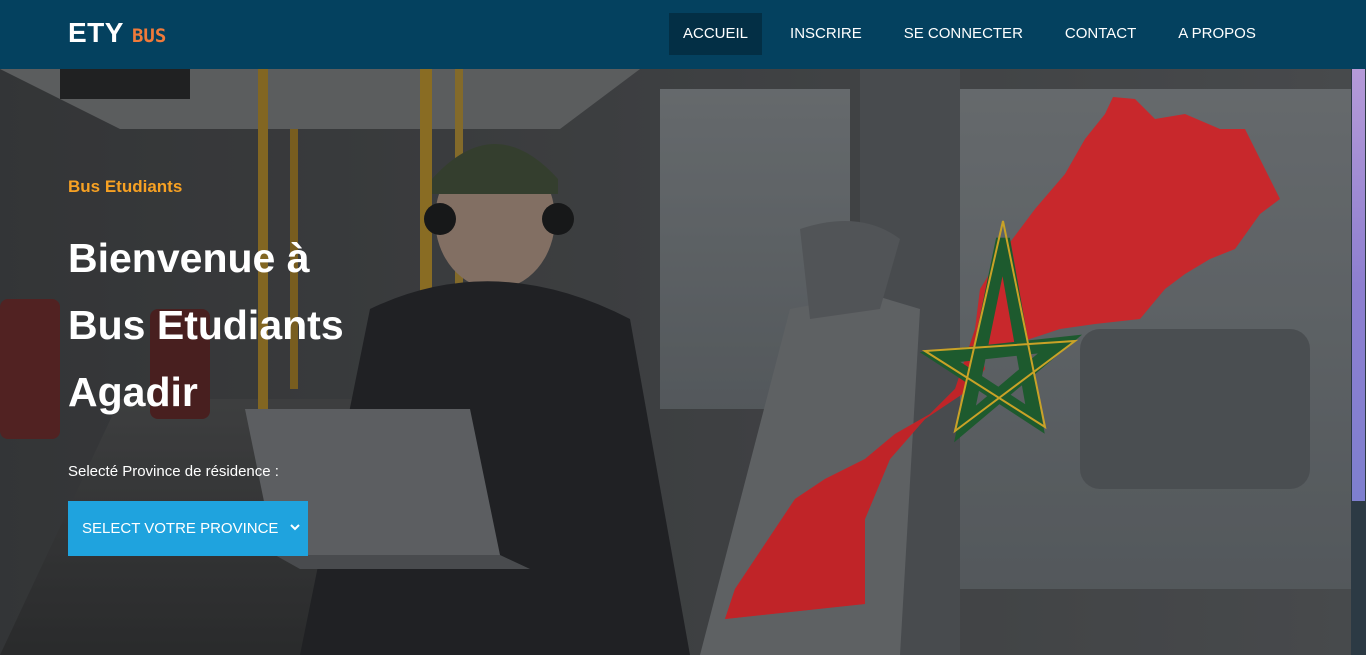 This screenshot has width=1366, height=655. What do you see at coordinates (206, 325) in the screenshot?
I see `hero-title-line-2: Bus Etudiants` at bounding box center [206, 325].